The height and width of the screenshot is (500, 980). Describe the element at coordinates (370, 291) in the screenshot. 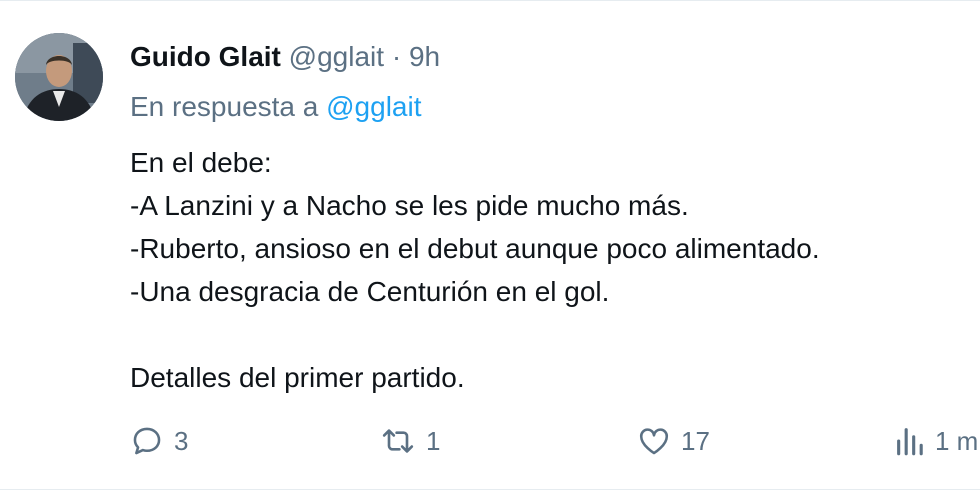

I see `tweet-text-line: -Una desgracia de Centurión en el gol.` at that location.